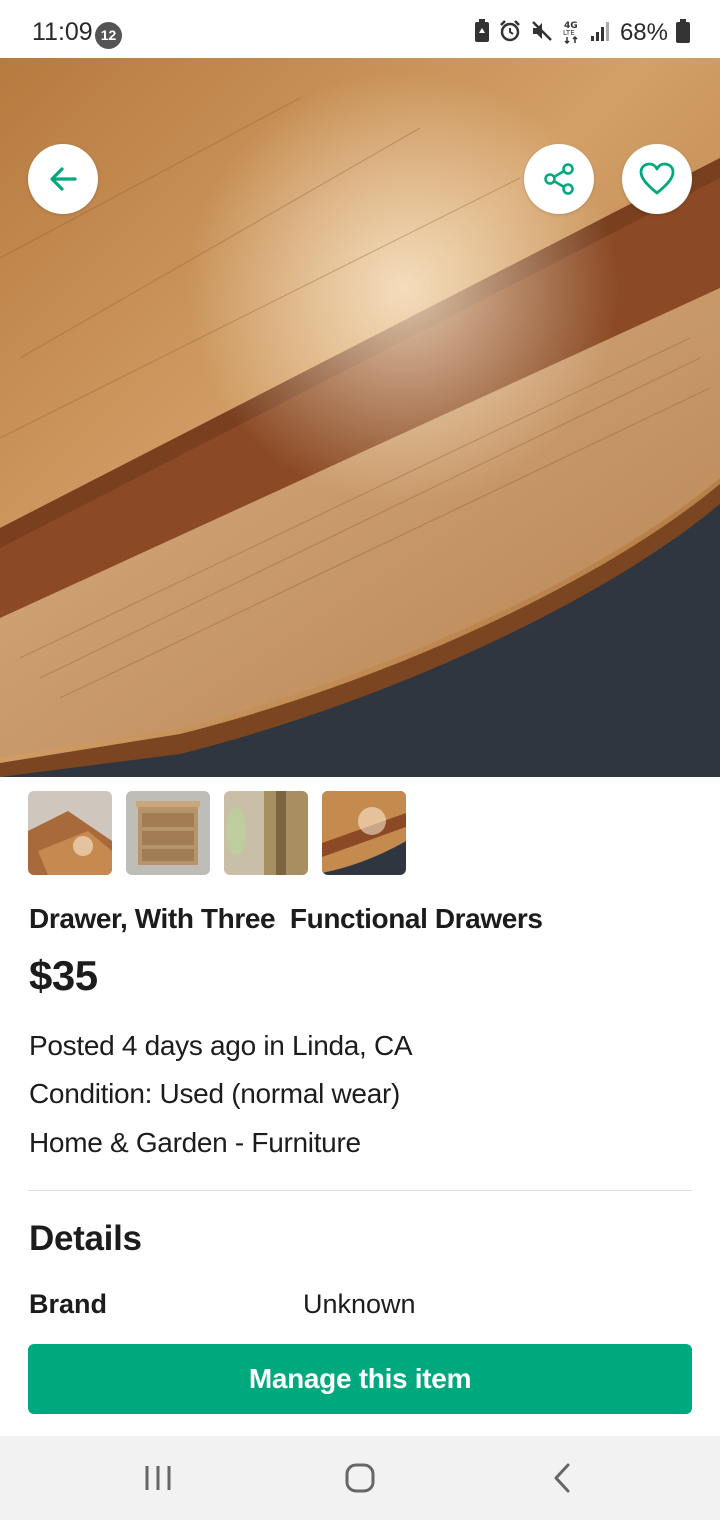 This screenshot has height=1520, width=720. I want to click on back-arrow-icon, so click(63, 179).